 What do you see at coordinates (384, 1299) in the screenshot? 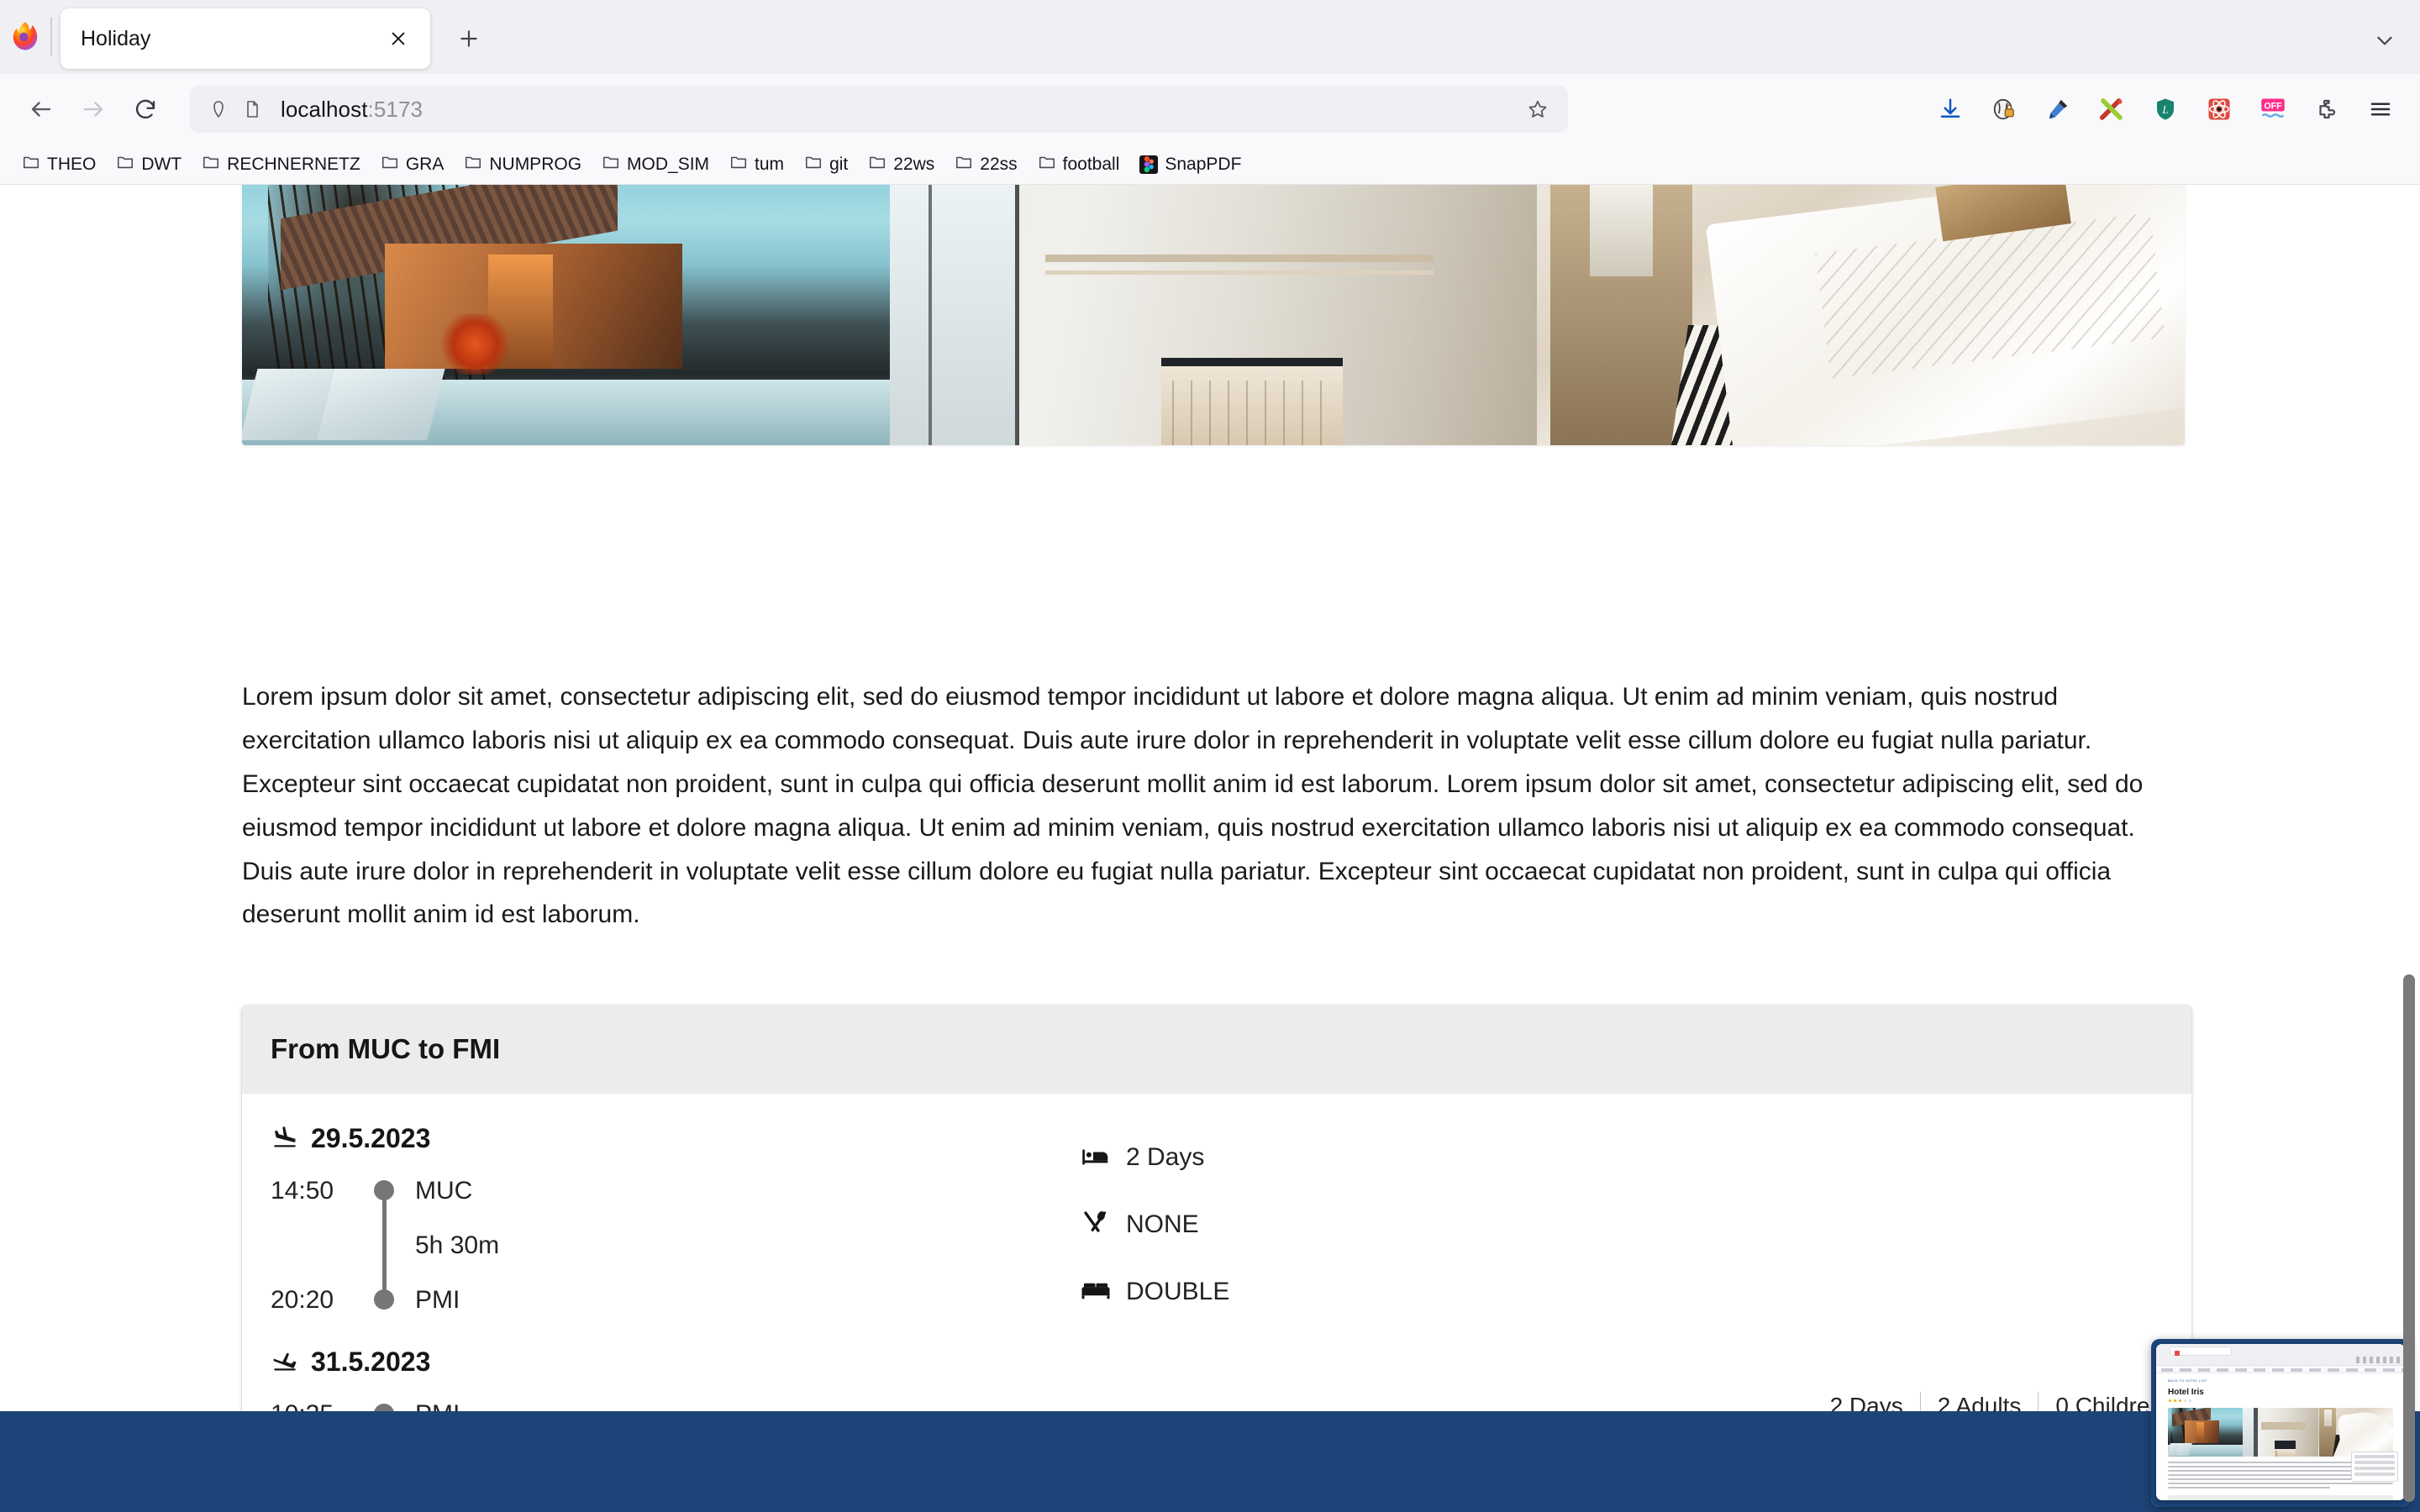
I see `route-dot-destination` at bounding box center [384, 1299].